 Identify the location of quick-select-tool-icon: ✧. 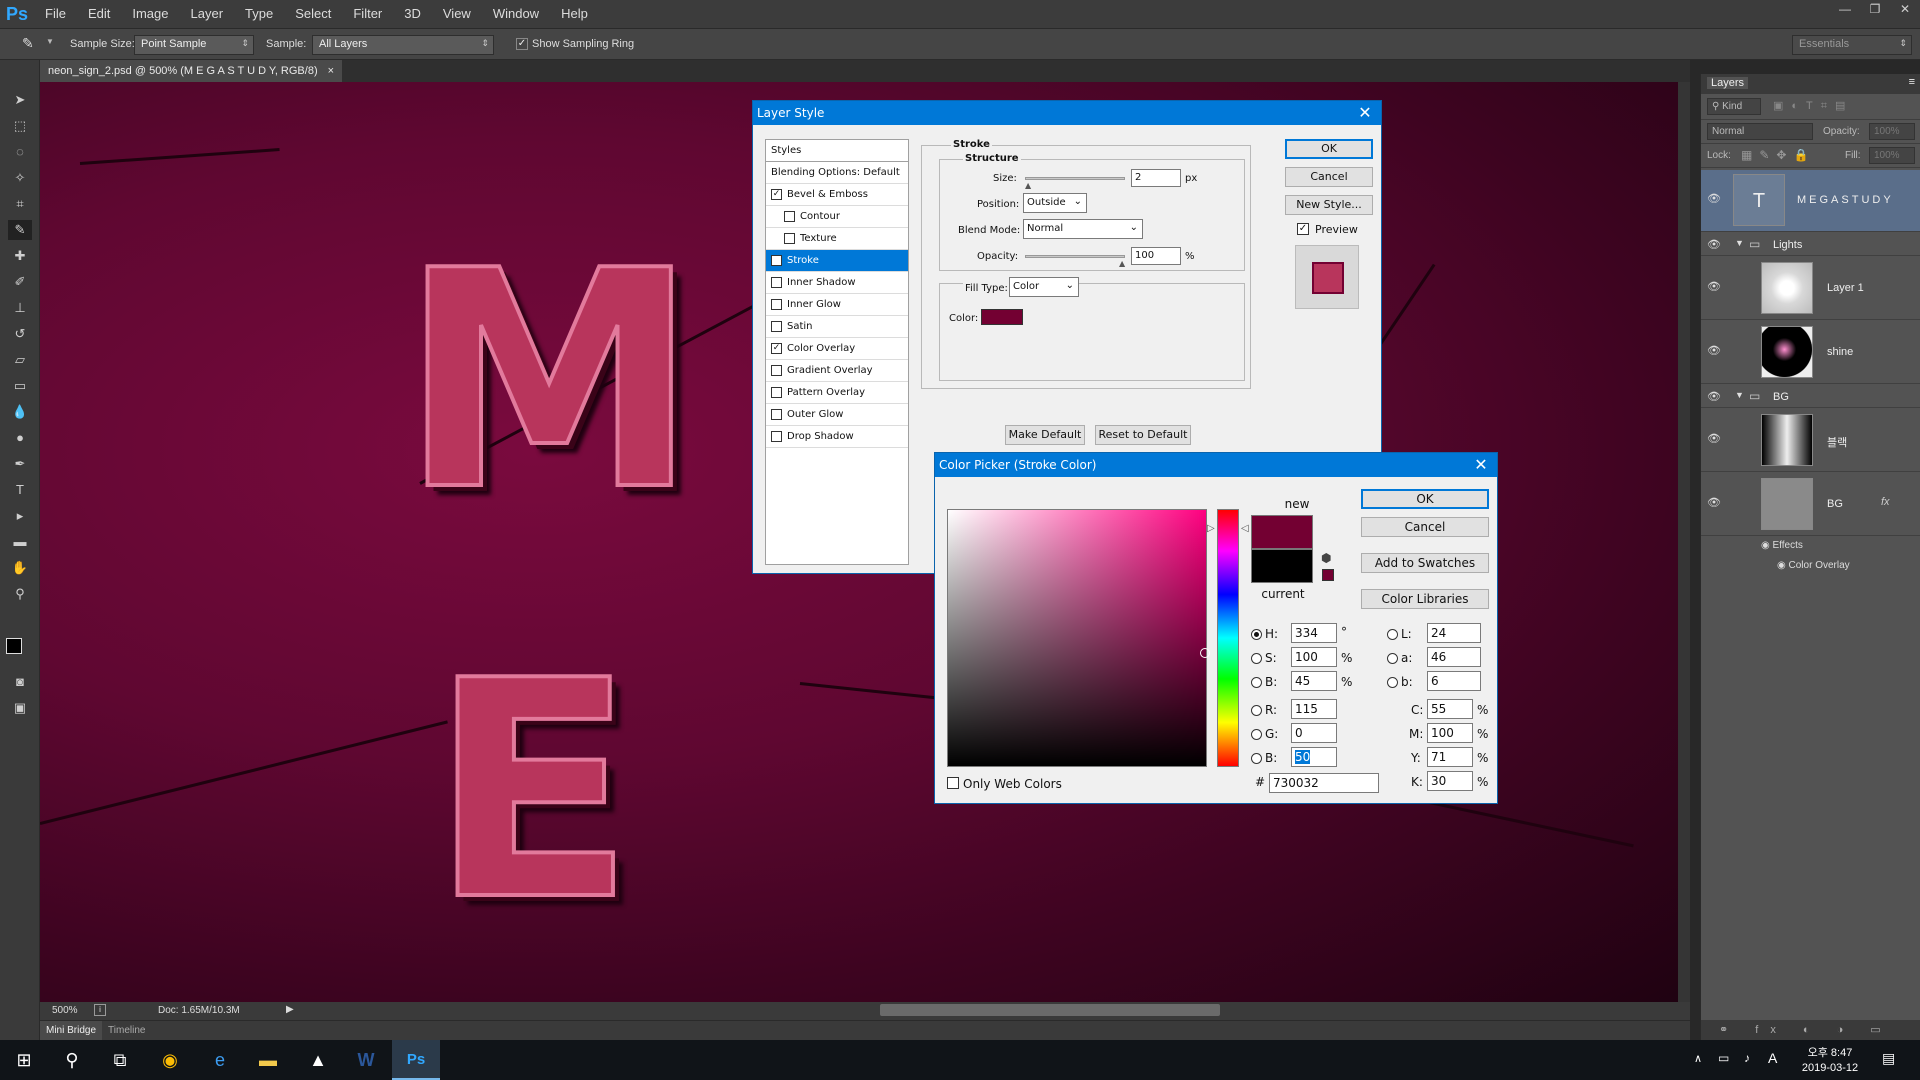
(20, 178).